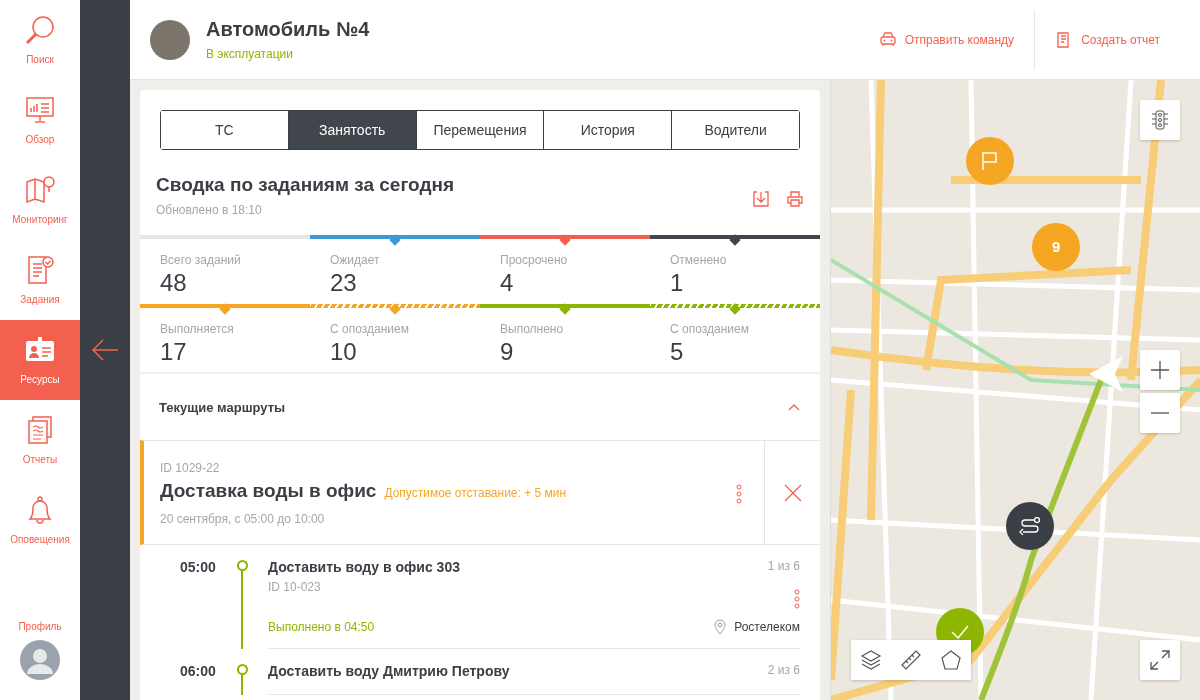 The width and height of the screenshot is (1200, 700). Describe the element at coordinates (288, 28) in the screenshot. I see `vehicle-title: Автомобиль №4` at that location.